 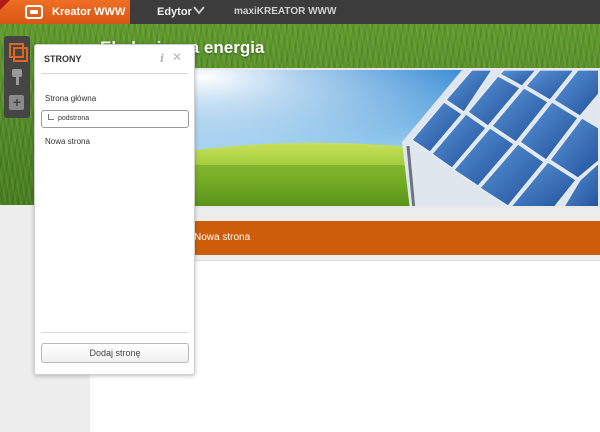 What do you see at coordinates (114, 73) in the screenshot?
I see `panel-divider` at bounding box center [114, 73].